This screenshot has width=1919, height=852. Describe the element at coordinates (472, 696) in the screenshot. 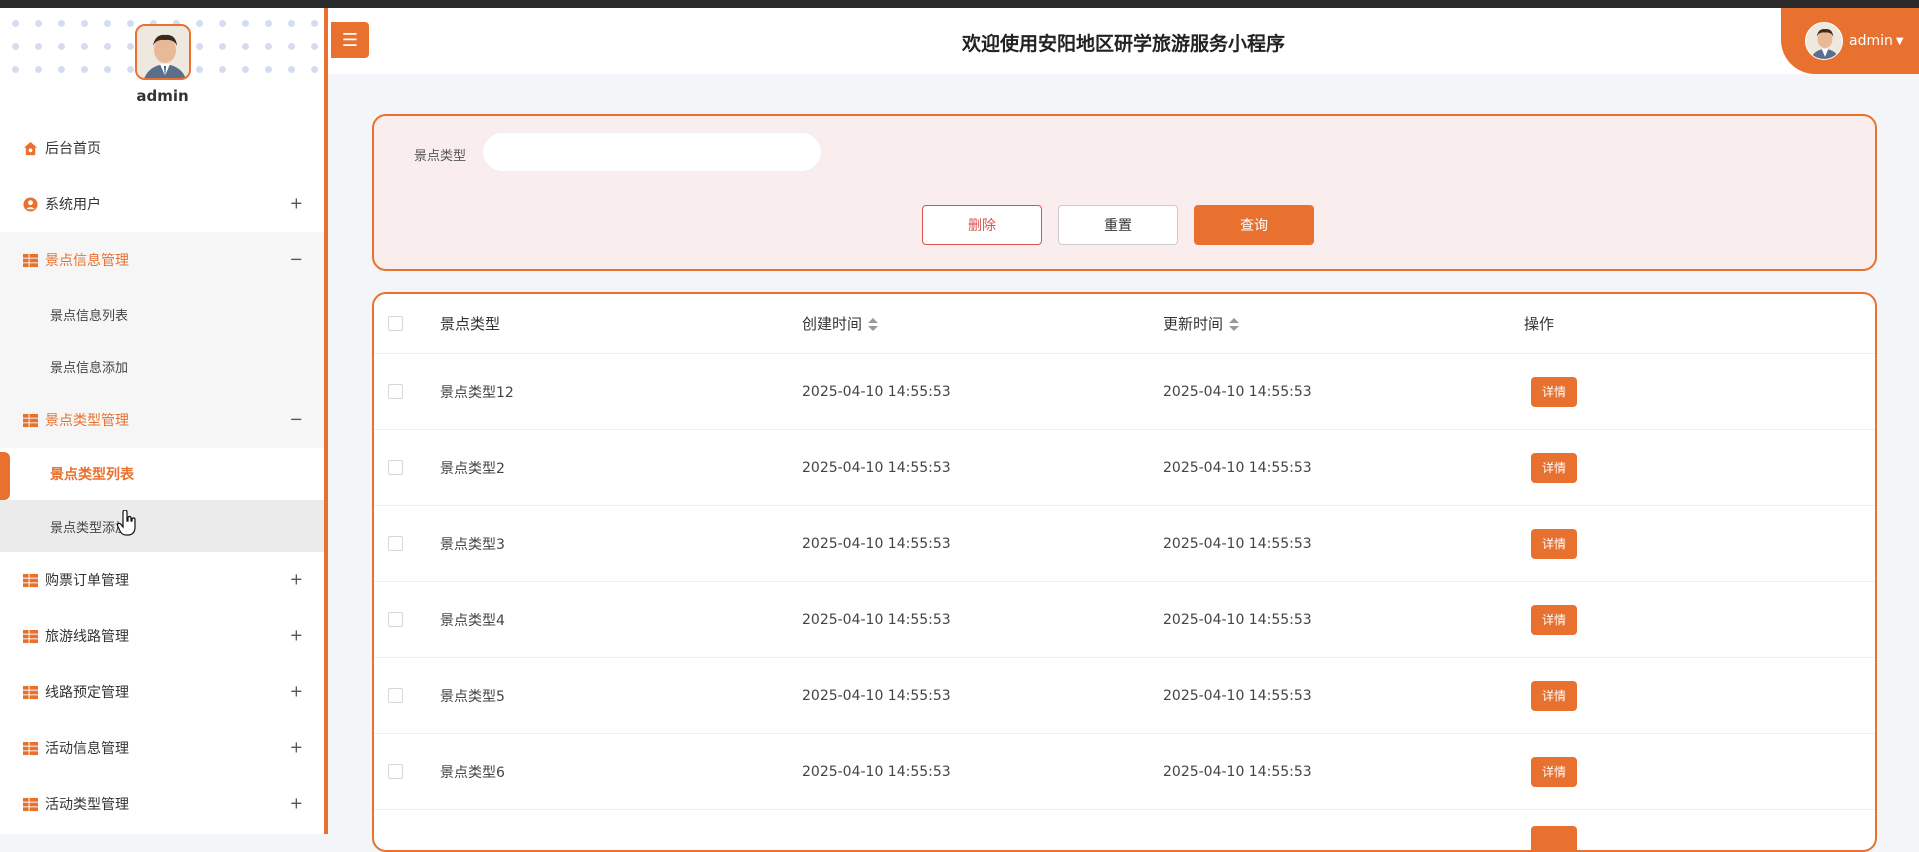

I see `cell-type: 景点类型5` at that location.